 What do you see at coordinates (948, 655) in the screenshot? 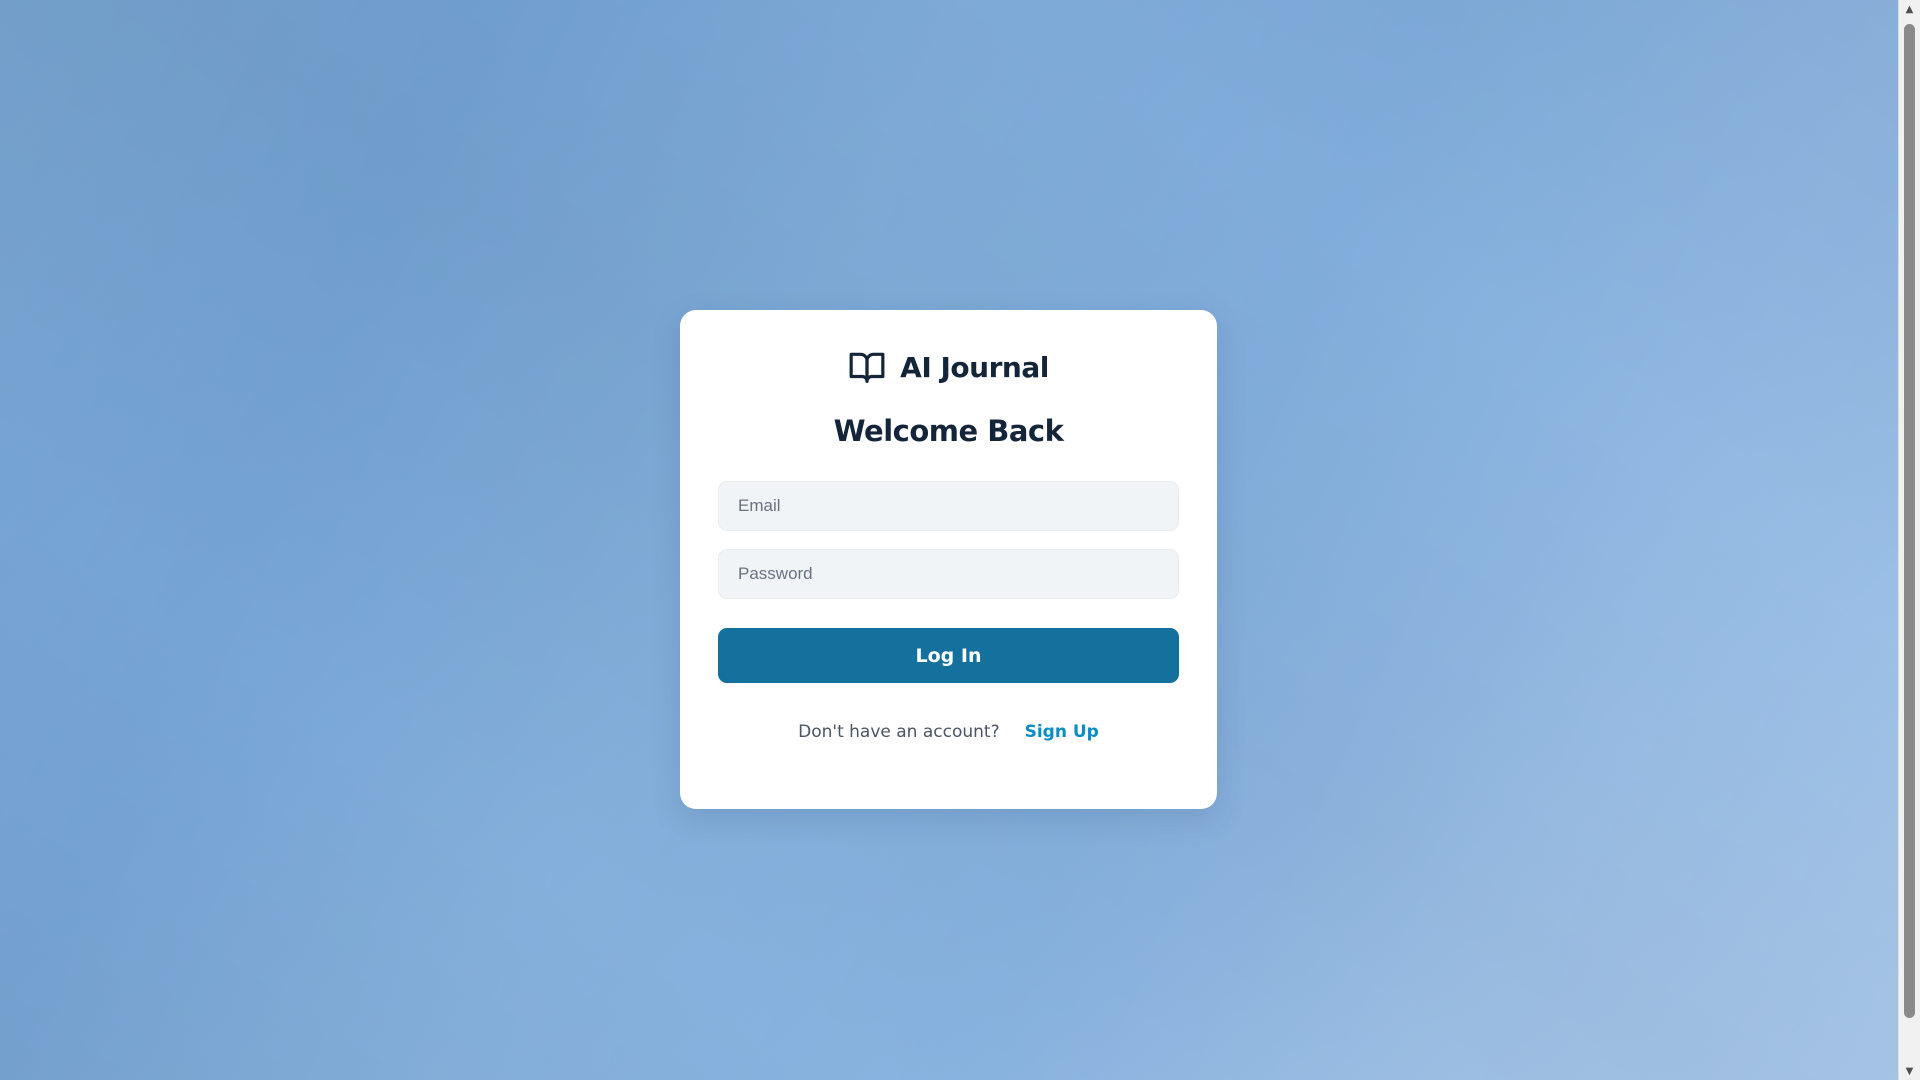
I see `login-button: Log In` at bounding box center [948, 655].